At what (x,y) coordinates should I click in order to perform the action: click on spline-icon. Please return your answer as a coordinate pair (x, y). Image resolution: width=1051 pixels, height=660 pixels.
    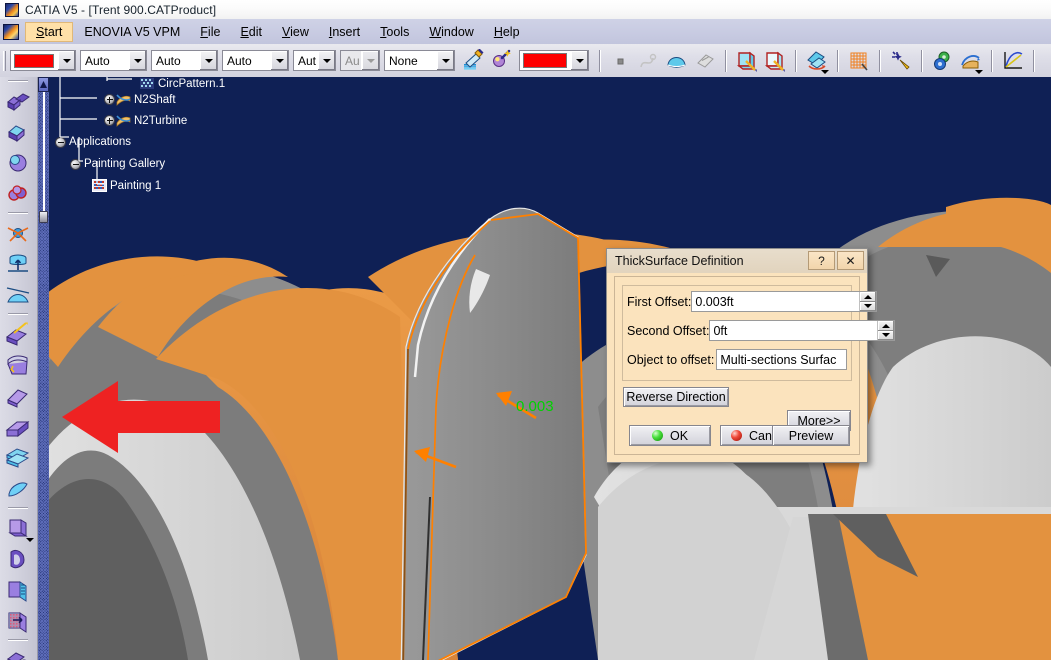
    Looking at the image, I should click on (649, 61).